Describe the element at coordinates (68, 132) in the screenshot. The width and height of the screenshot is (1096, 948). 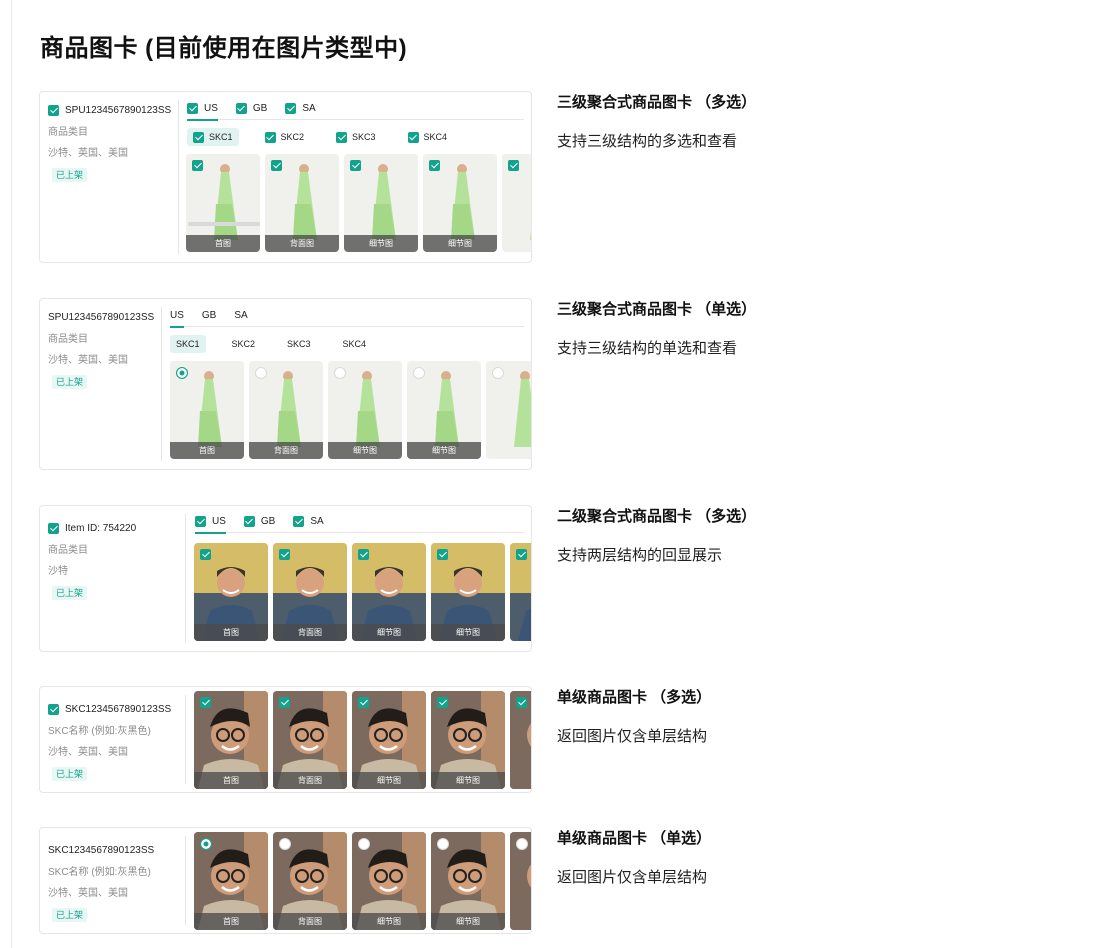
I see `card-category: 商品类目` at that location.